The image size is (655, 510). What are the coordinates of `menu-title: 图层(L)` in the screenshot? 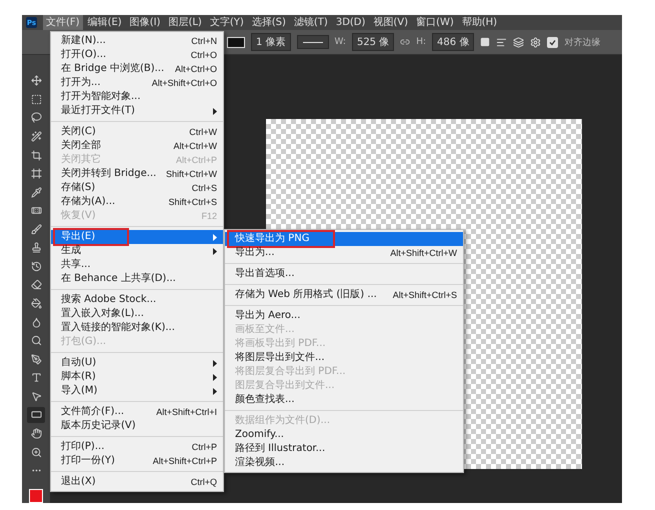 It's located at (185, 22).